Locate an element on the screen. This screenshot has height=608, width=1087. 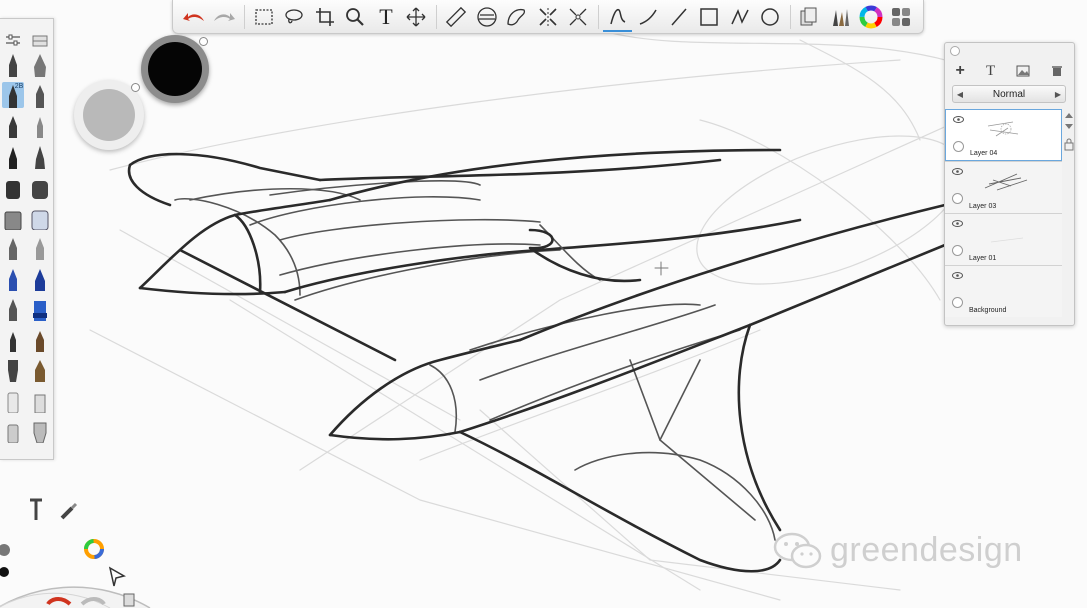
lagoon-puck-icon is located at coordinates (5, 550).